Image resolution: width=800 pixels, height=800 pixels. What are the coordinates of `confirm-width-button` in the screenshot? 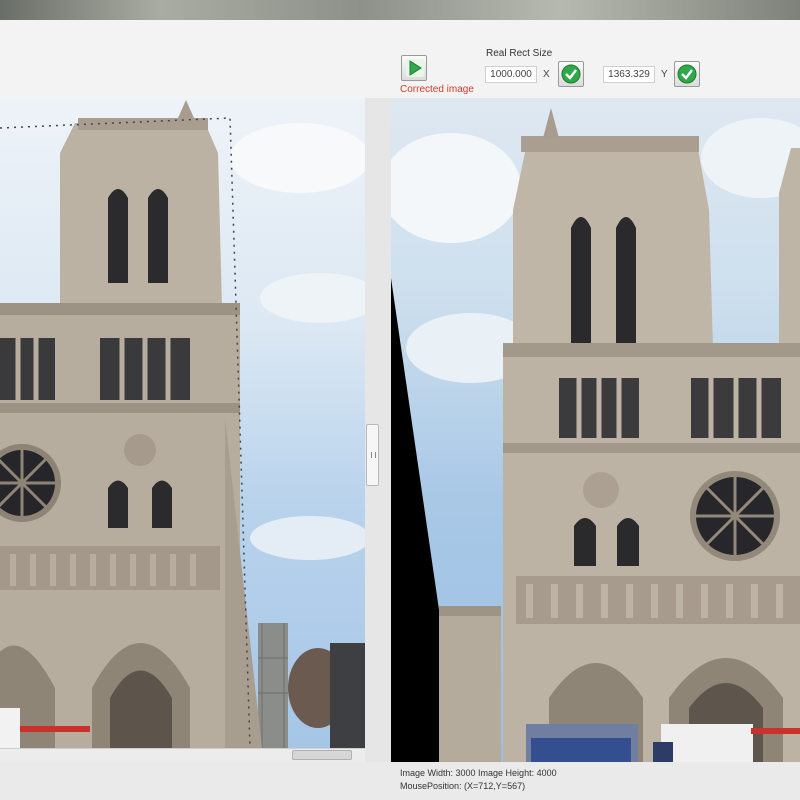 It's located at (571, 74).